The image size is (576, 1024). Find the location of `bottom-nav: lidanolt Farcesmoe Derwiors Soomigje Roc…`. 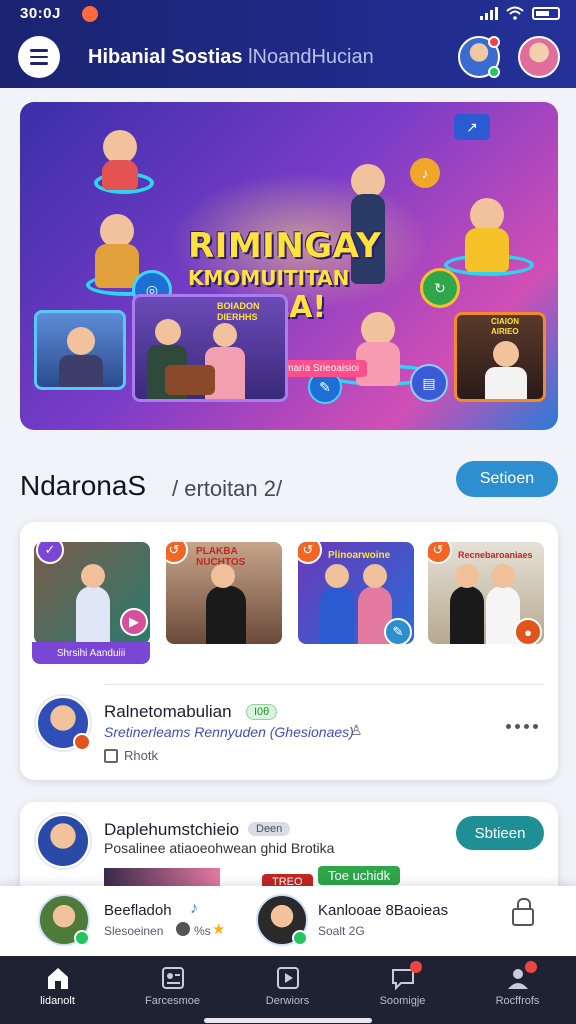

bottom-nav: lidanolt Farcesmoe Derwiors Soomigje Roc… is located at coordinates (288, 990).